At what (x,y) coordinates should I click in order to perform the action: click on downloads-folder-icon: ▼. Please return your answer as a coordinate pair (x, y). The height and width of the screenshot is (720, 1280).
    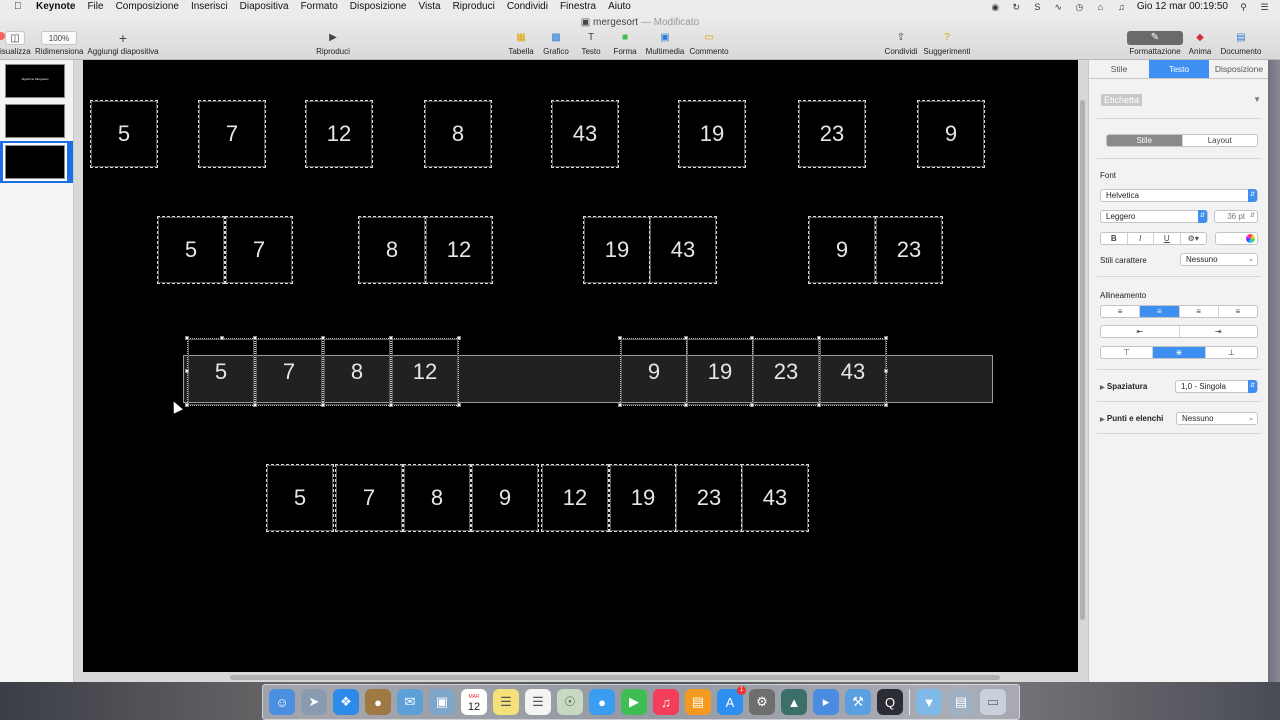
    Looking at the image, I should click on (929, 702).